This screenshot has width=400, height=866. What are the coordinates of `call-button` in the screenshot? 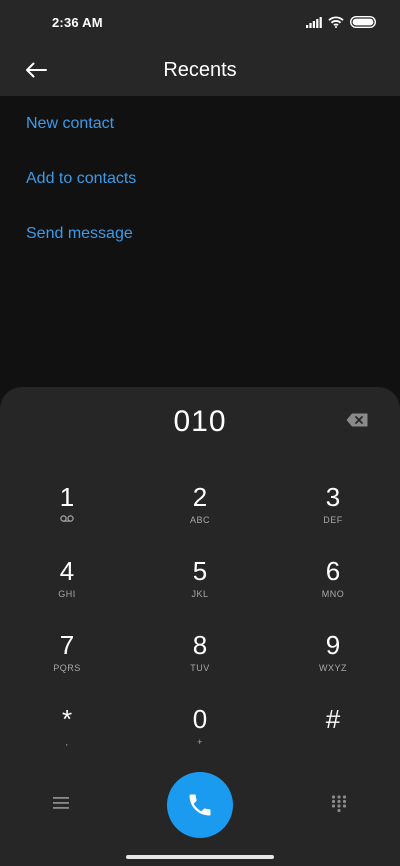 It's located at (200, 805).